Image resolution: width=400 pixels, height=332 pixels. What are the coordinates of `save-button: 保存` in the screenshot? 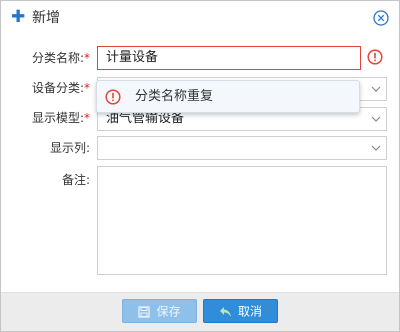 It's located at (159, 311).